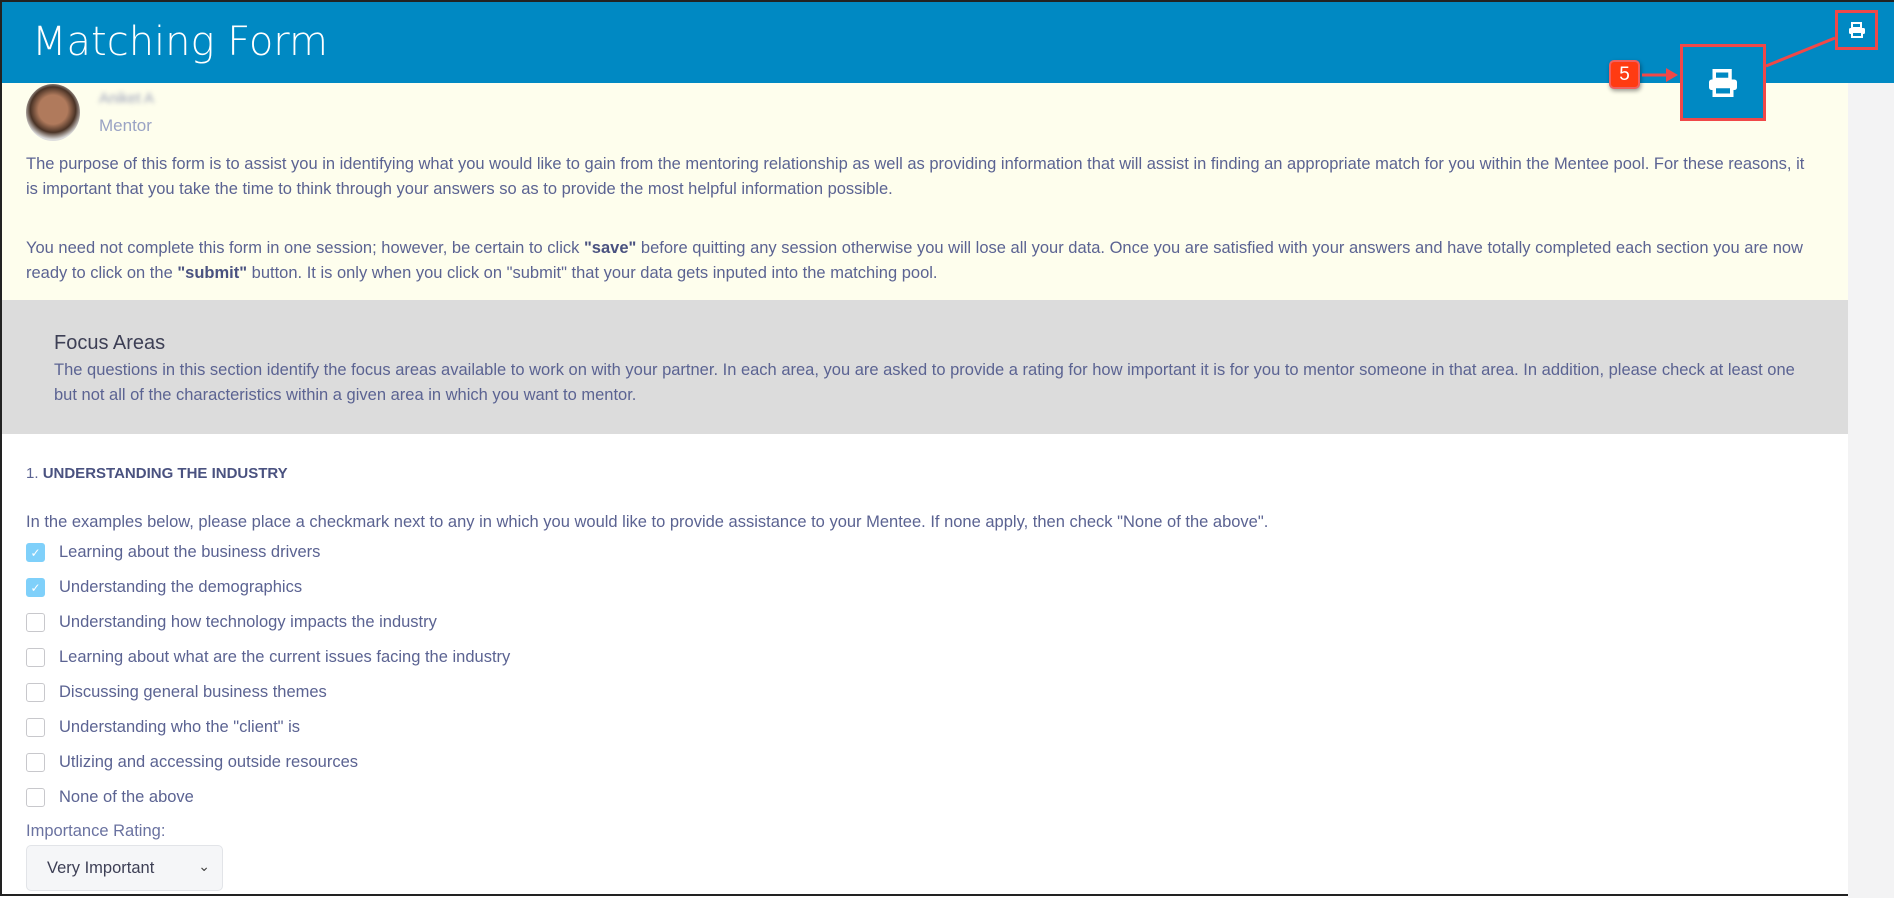 The width and height of the screenshot is (1894, 898). Describe the element at coordinates (110, 343) in the screenshot. I see `section-title: Focus Areas` at that location.